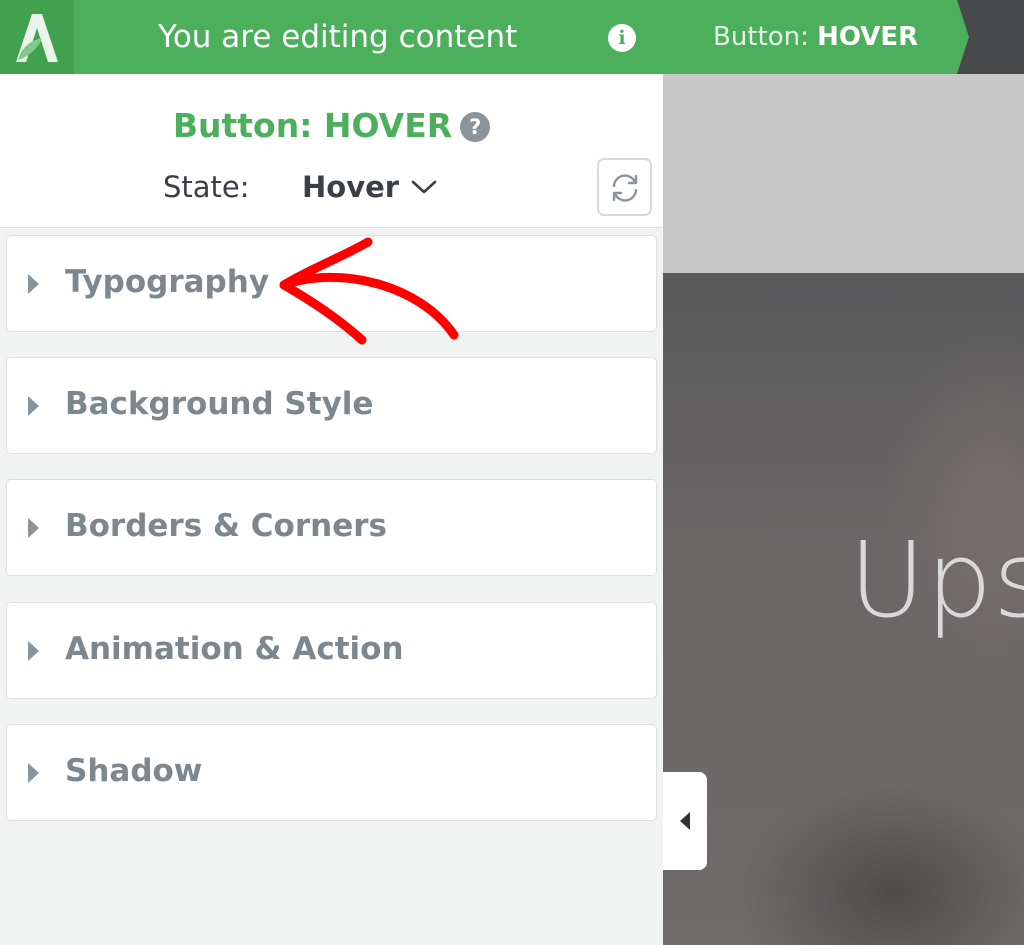 The image size is (1024, 945). What do you see at coordinates (312, 125) in the screenshot?
I see `panel-title: Button: HOVER` at bounding box center [312, 125].